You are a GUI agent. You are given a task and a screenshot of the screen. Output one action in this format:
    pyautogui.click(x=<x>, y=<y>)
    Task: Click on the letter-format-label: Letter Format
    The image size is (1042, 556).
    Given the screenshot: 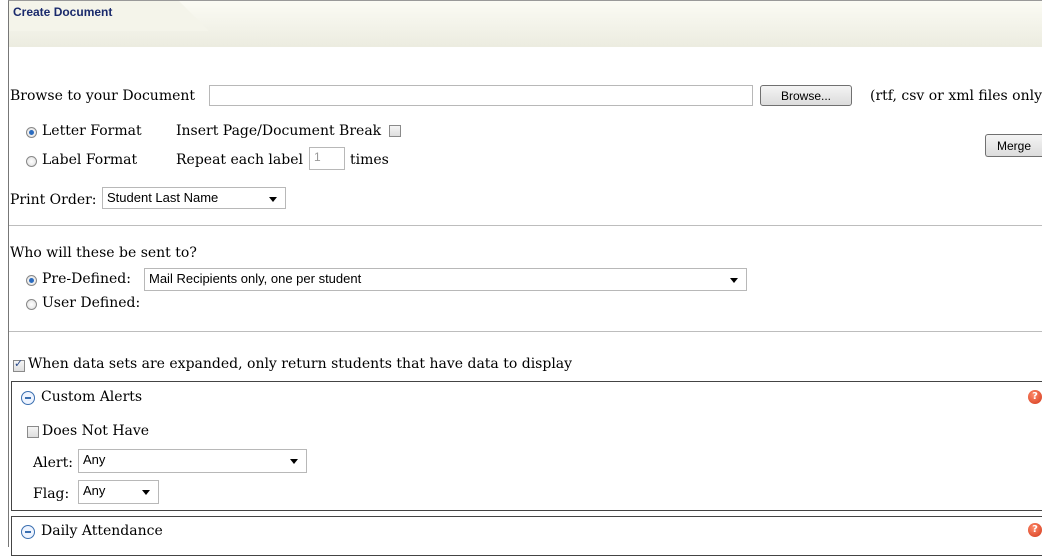 What is the action you would take?
    pyautogui.click(x=92, y=131)
    